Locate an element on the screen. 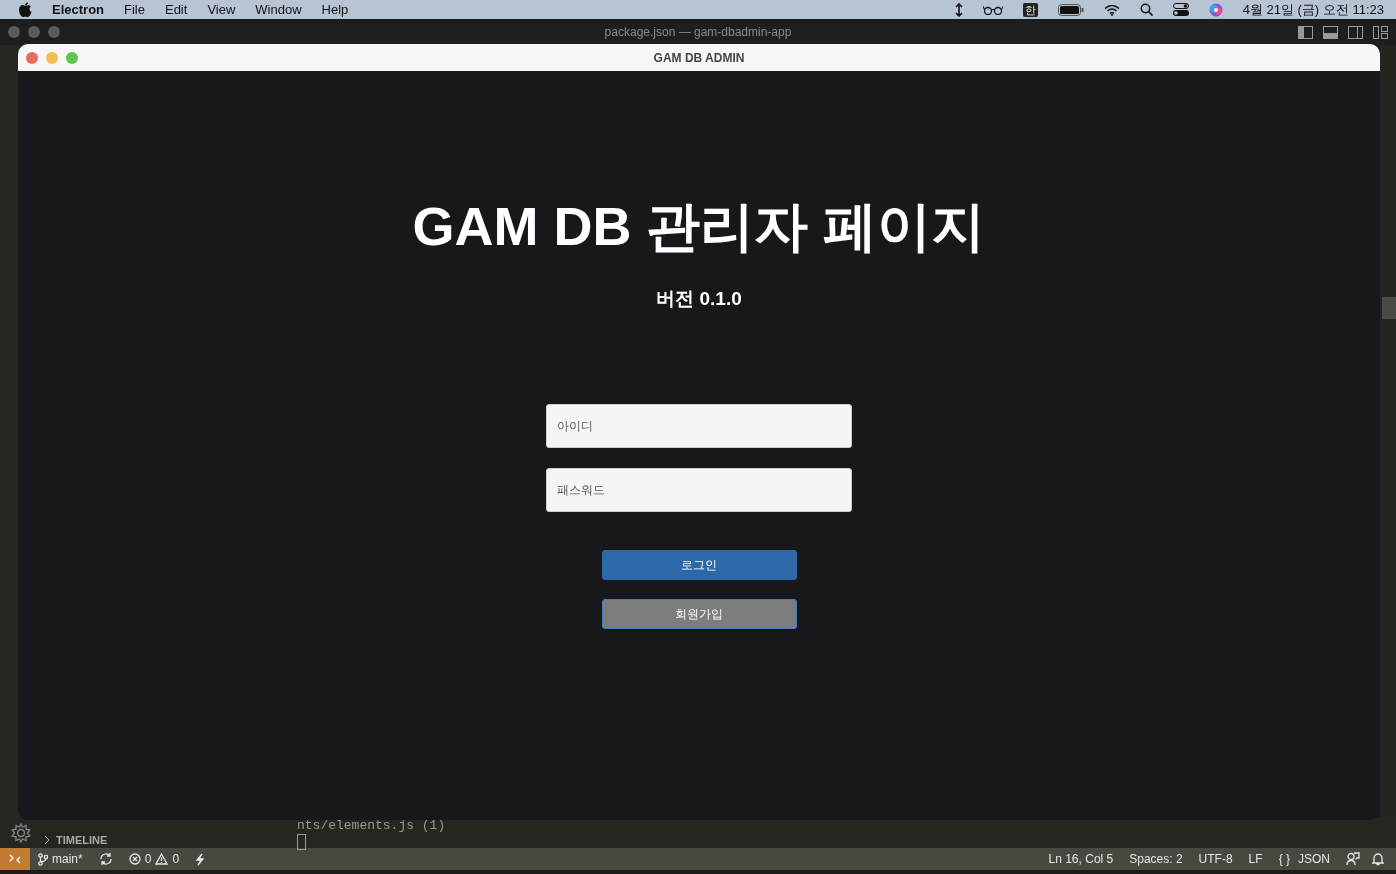  lightning-icon is located at coordinates (200, 859).